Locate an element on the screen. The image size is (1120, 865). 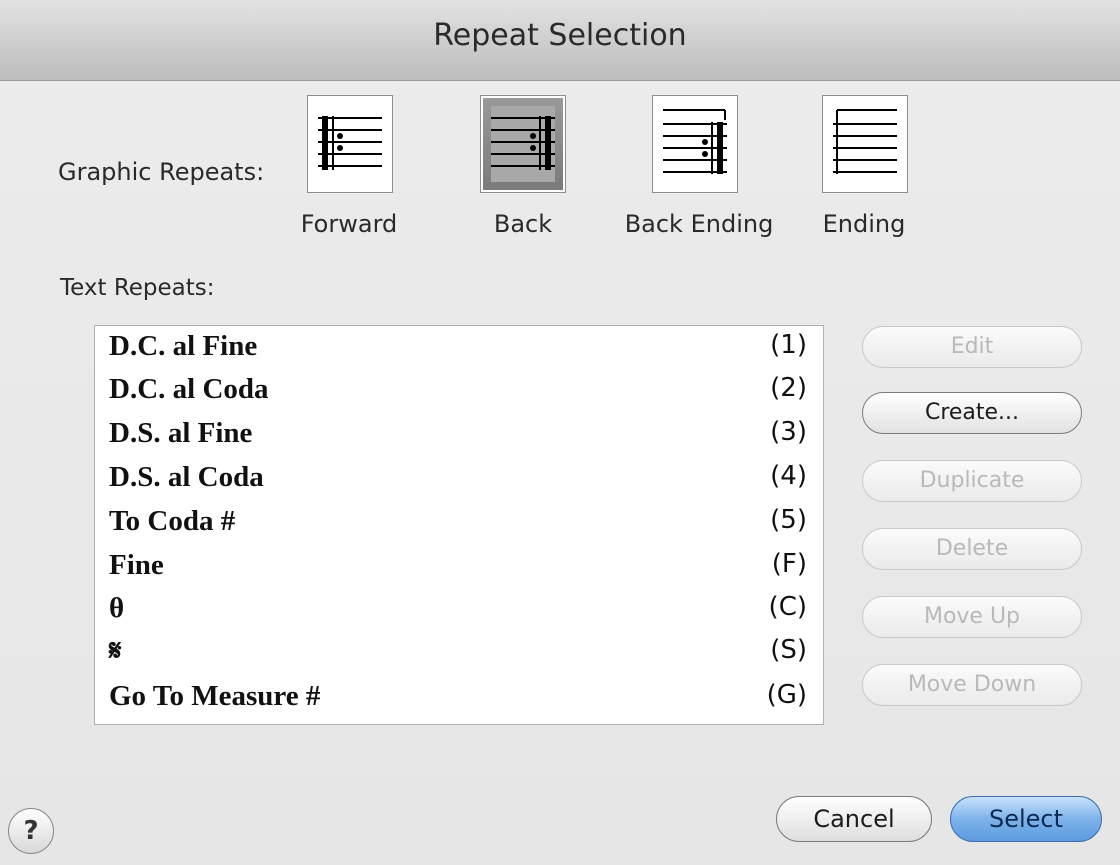
list-item-name: Fine is located at coordinates (136, 565).